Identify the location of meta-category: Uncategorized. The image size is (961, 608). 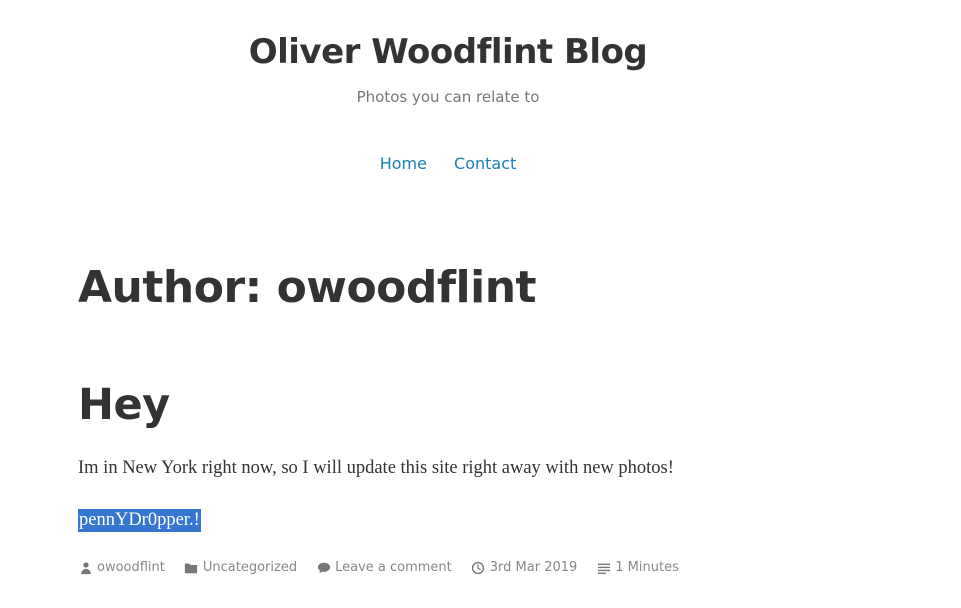
(240, 567).